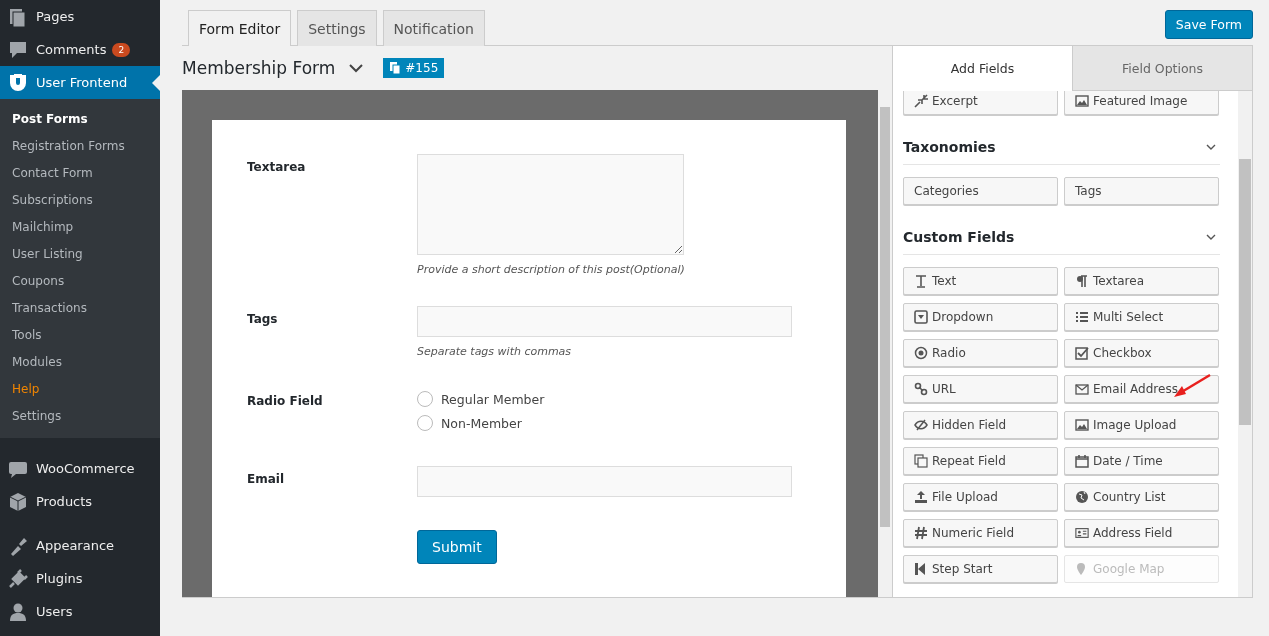 The image size is (1269, 636). What do you see at coordinates (80, 611) in the screenshot?
I see `menu-item: Users` at bounding box center [80, 611].